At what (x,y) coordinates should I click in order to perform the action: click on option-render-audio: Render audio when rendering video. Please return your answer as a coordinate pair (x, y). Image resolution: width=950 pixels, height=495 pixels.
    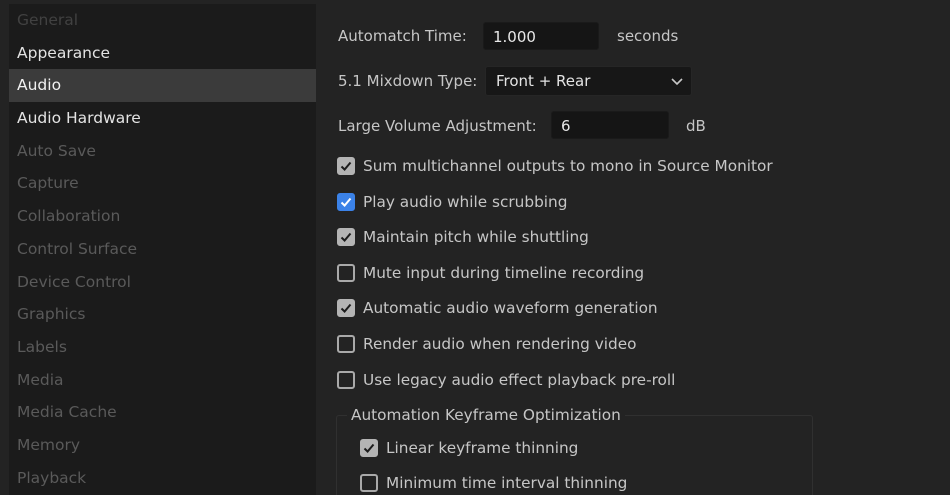
    Looking at the image, I should click on (487, 344).